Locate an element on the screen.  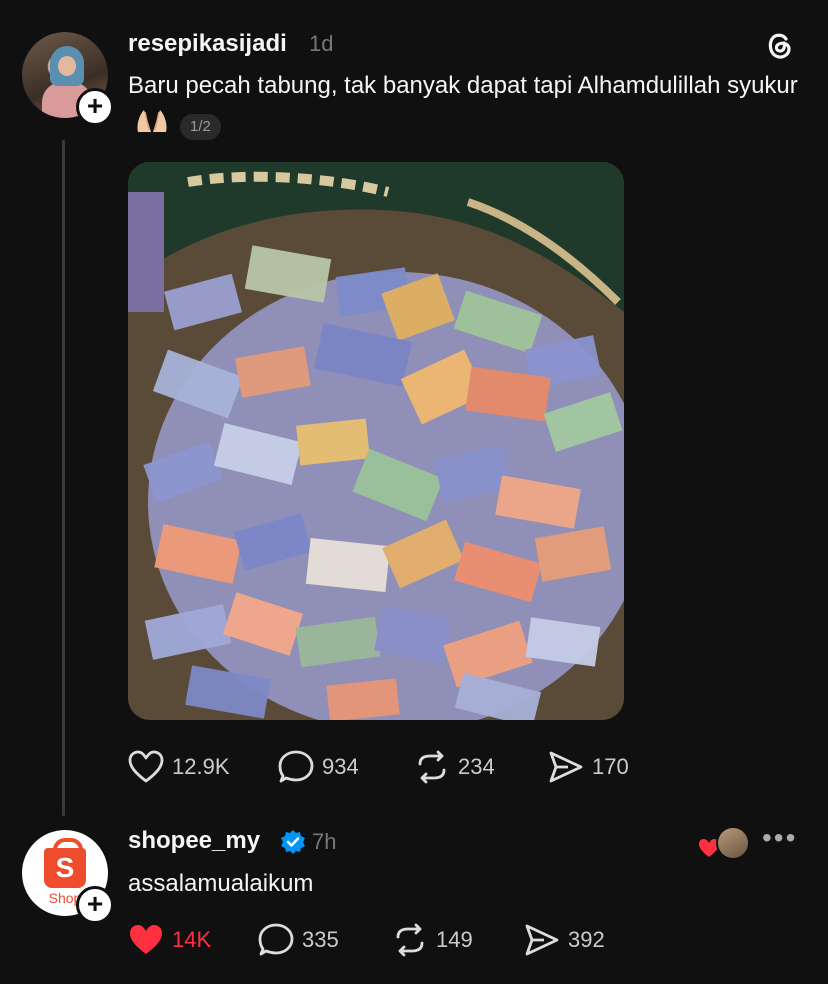
post-username: resepikasijadi is located at coordinates (207, 44).